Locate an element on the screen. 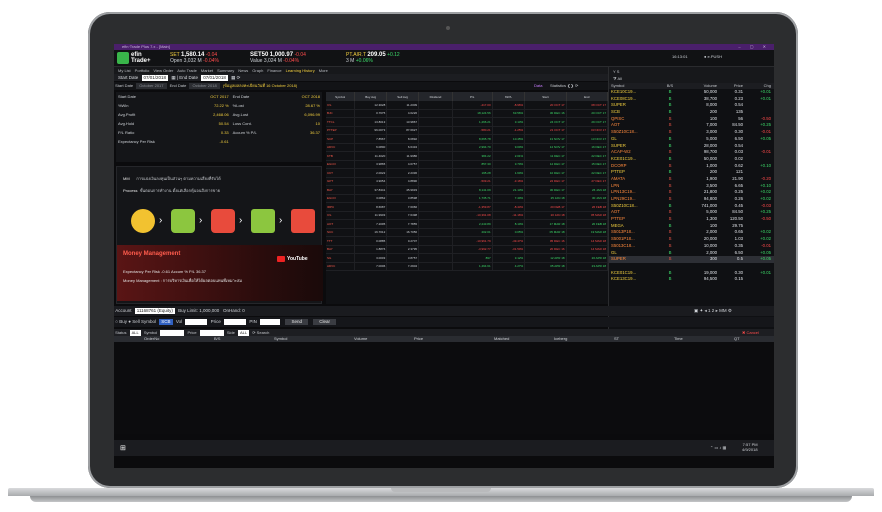 The image size is (882, 512). column-header: %P/L is located at coordinates (509, 96).